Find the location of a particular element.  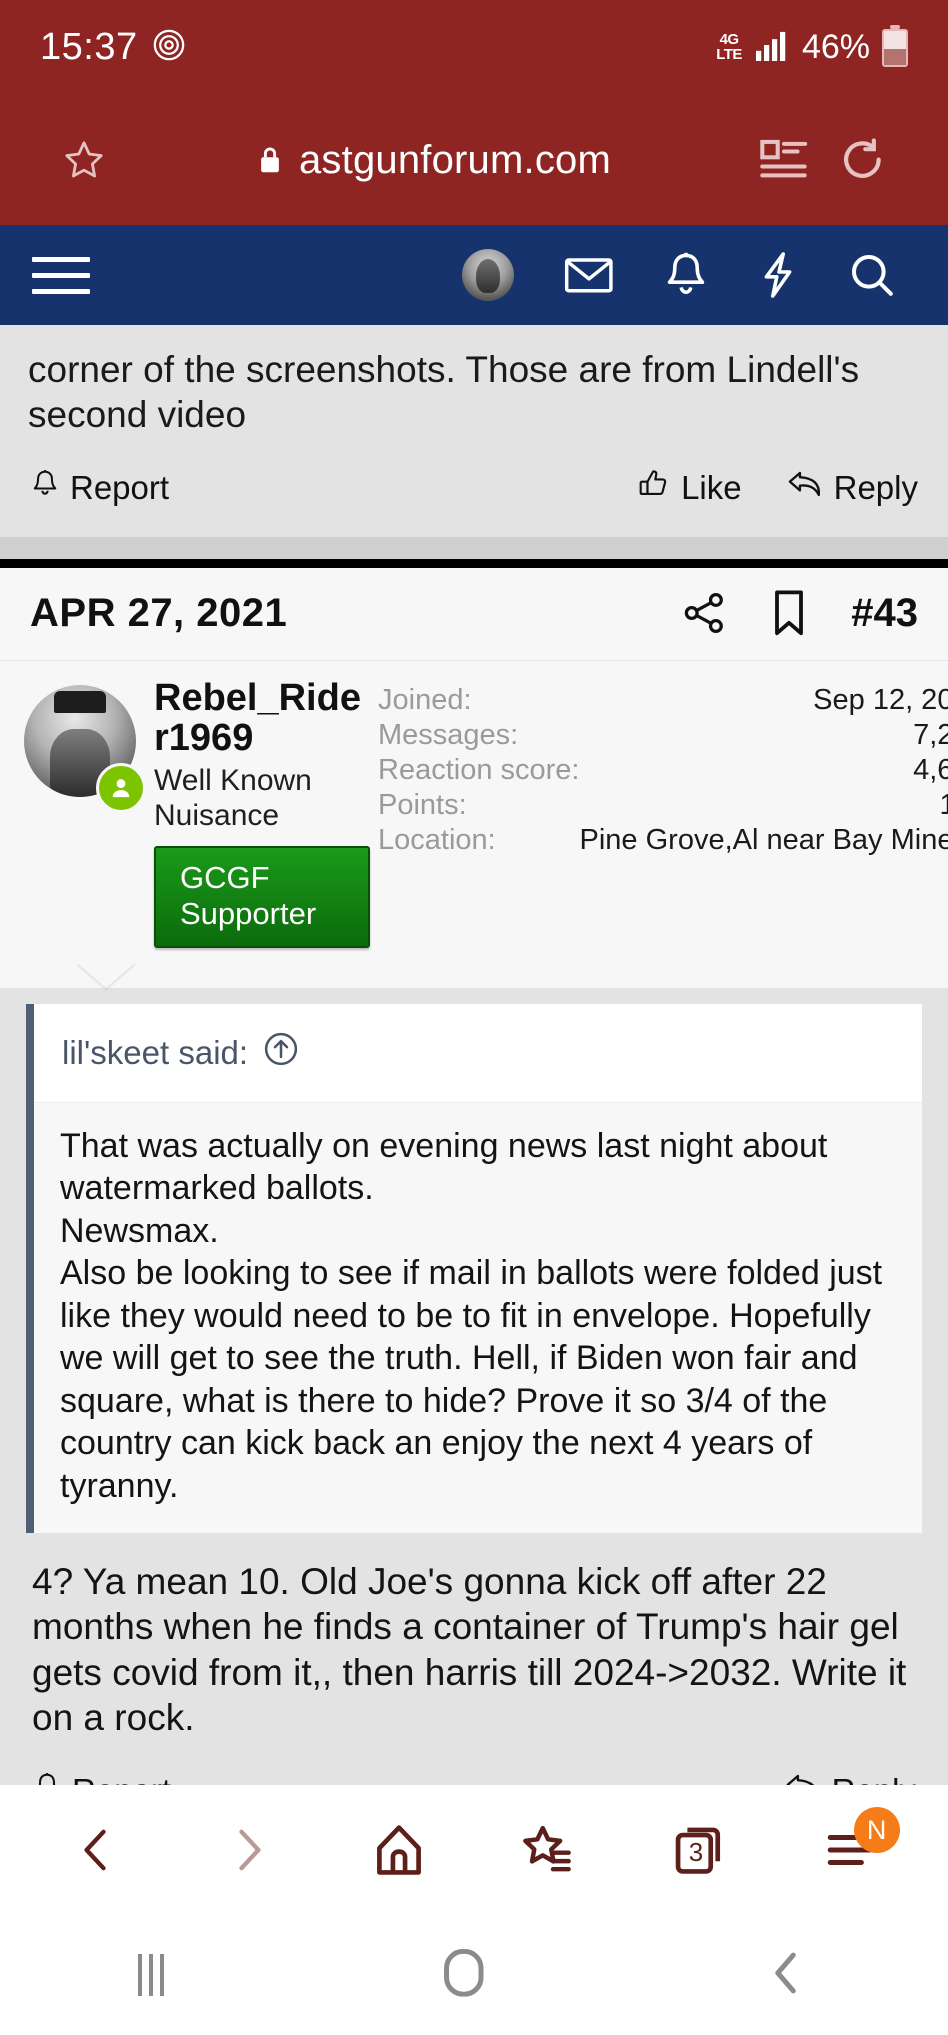

online-status-icon is located at coordinates (121, 788).